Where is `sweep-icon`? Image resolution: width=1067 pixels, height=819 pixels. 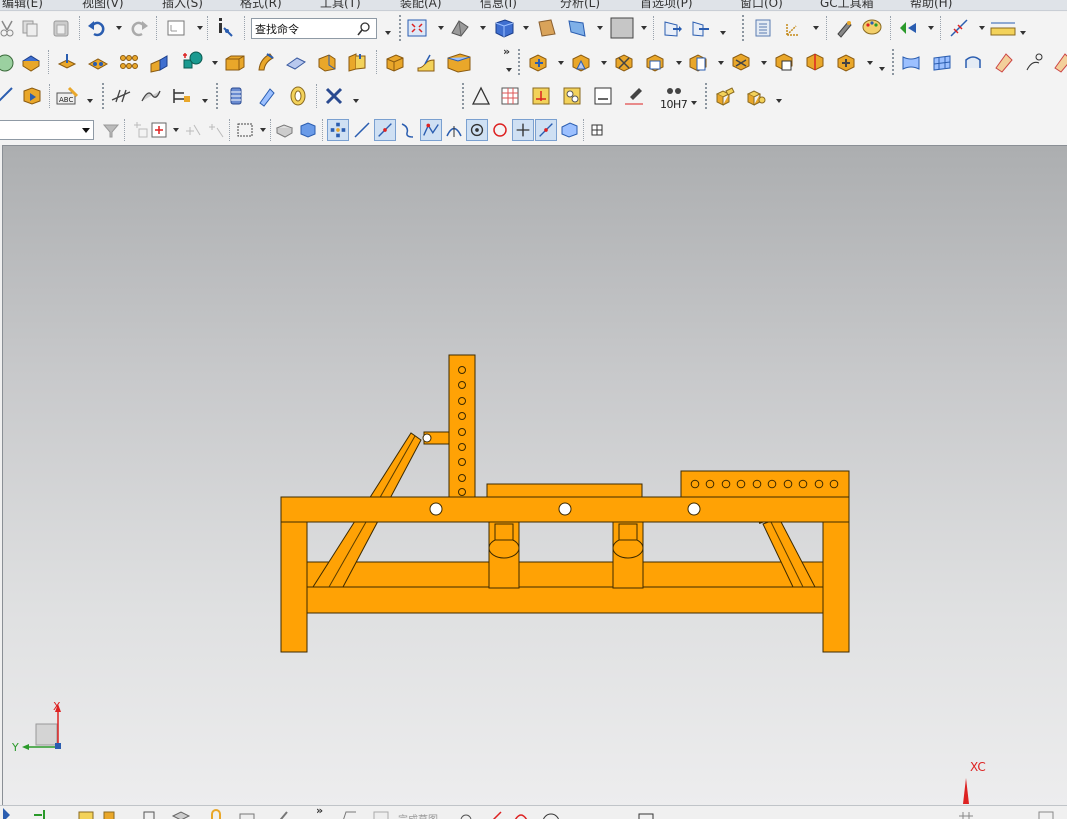
sweep-icon is located at coordinates (265, 62).